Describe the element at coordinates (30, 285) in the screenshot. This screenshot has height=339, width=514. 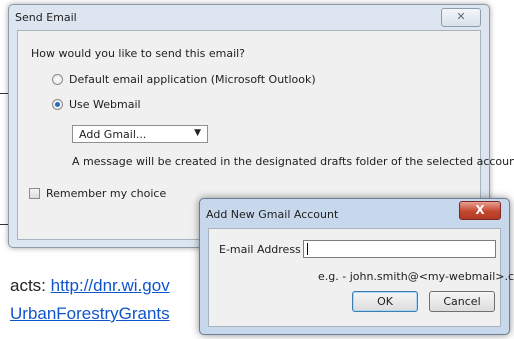
I see `background-contacts-prefix: acts:` at that location.